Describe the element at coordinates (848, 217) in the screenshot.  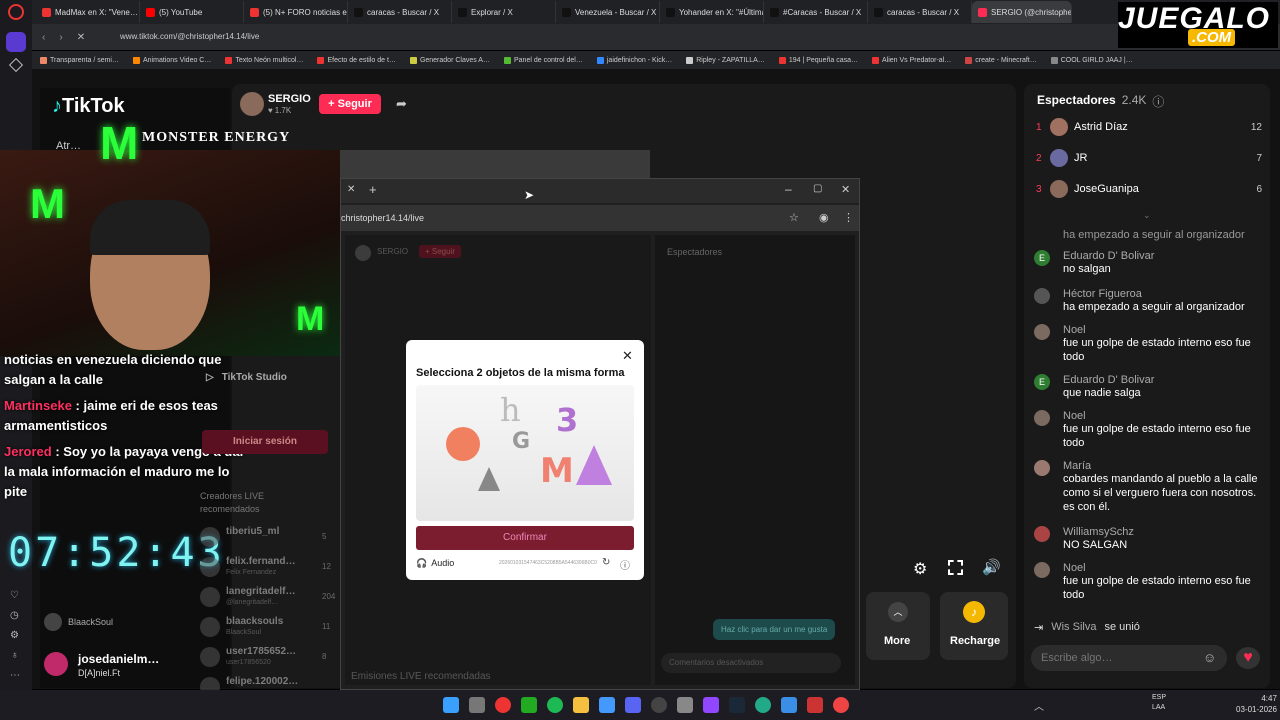
I see `popup-menu-icon: ⋮` at that location.